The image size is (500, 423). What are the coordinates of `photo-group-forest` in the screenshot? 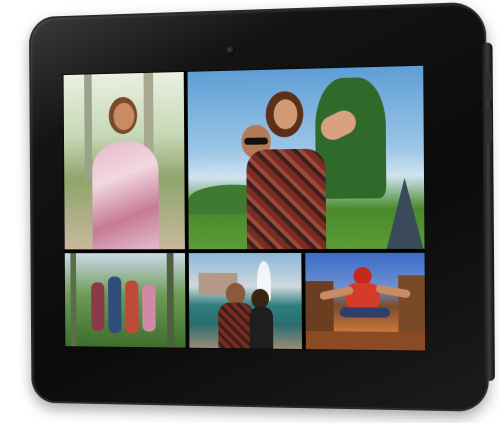 It's located at (125, 300).